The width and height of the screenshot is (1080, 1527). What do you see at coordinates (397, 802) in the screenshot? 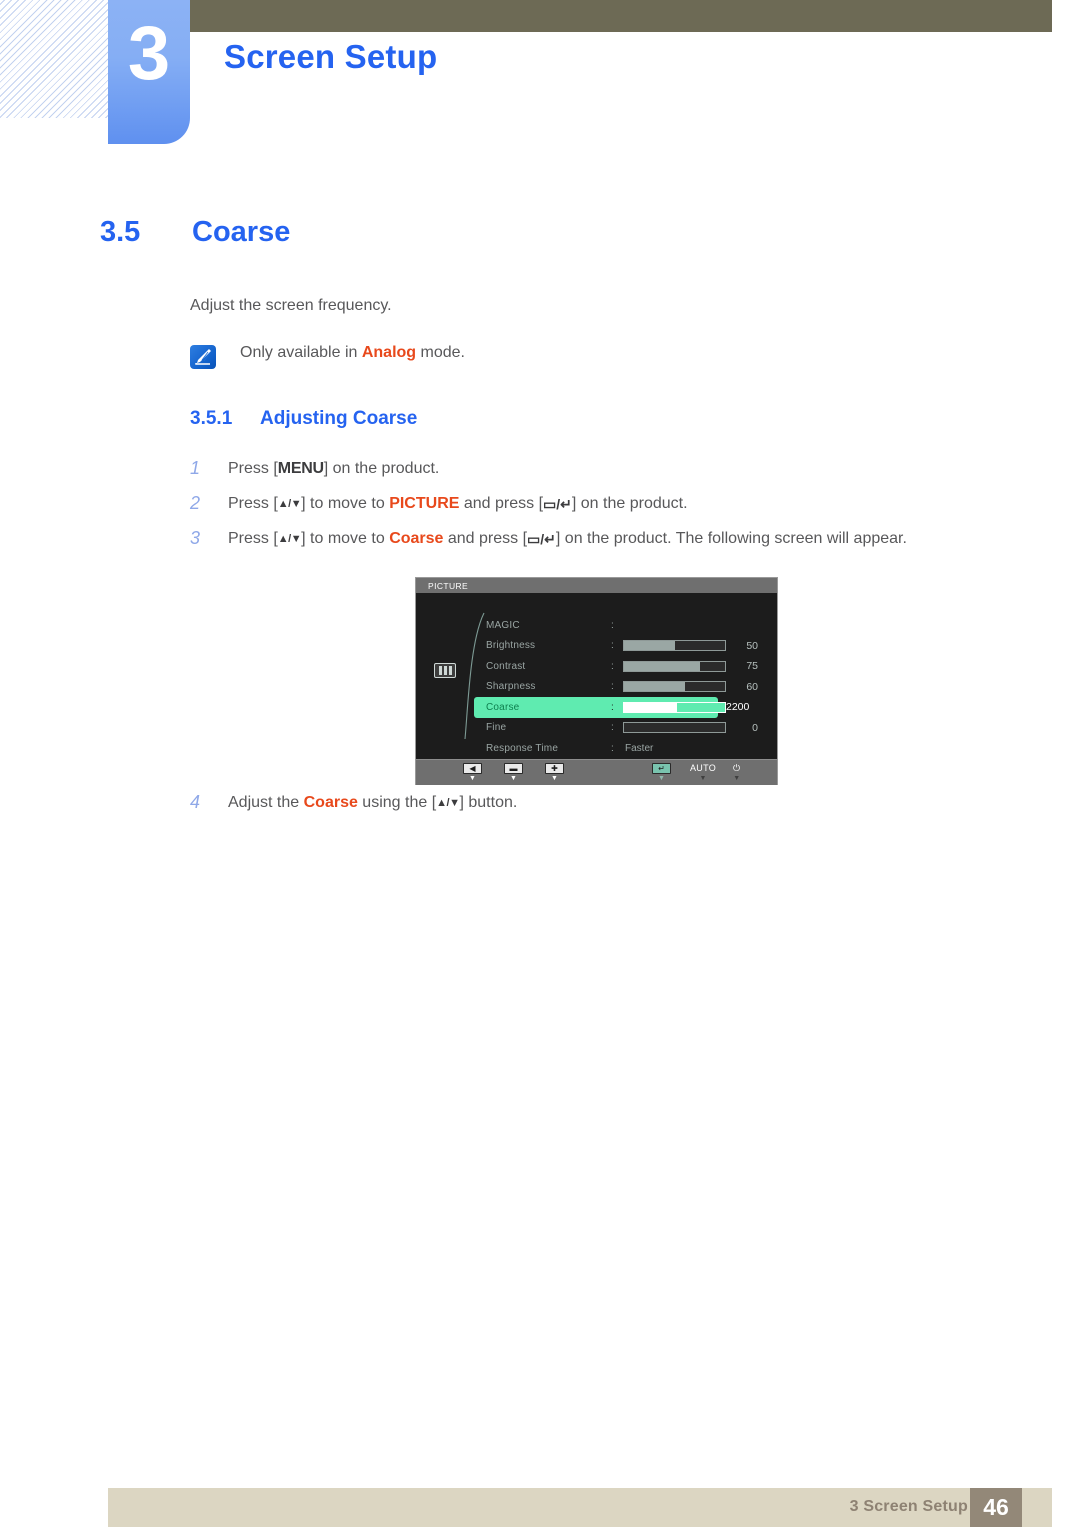
I see `step-text-run: using the [` at bounding box center [397, 802].